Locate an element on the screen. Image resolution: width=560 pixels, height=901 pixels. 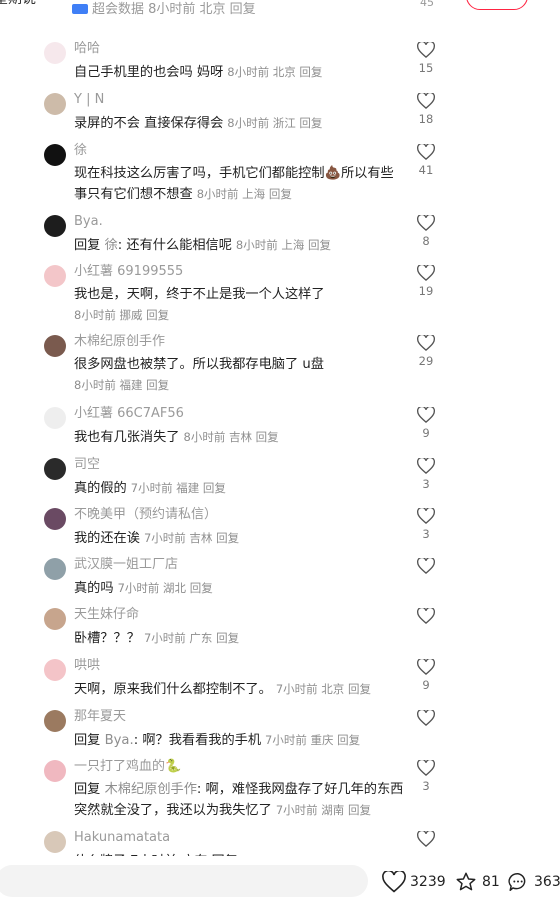
comment-author: 哄哄 is located at coordinates (87, 666).